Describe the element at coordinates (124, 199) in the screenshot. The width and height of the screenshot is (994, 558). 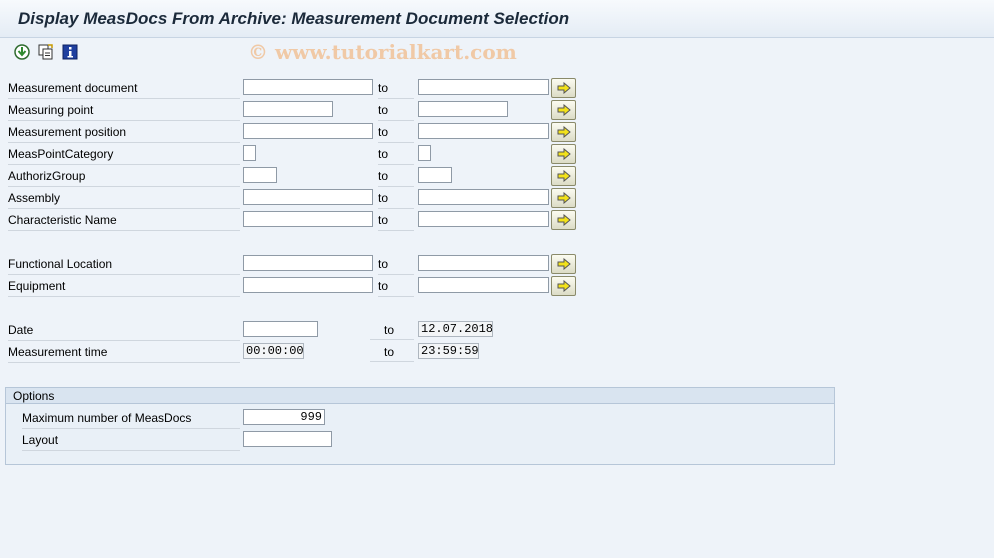
I see `assembly-label: Assembly` at that location.